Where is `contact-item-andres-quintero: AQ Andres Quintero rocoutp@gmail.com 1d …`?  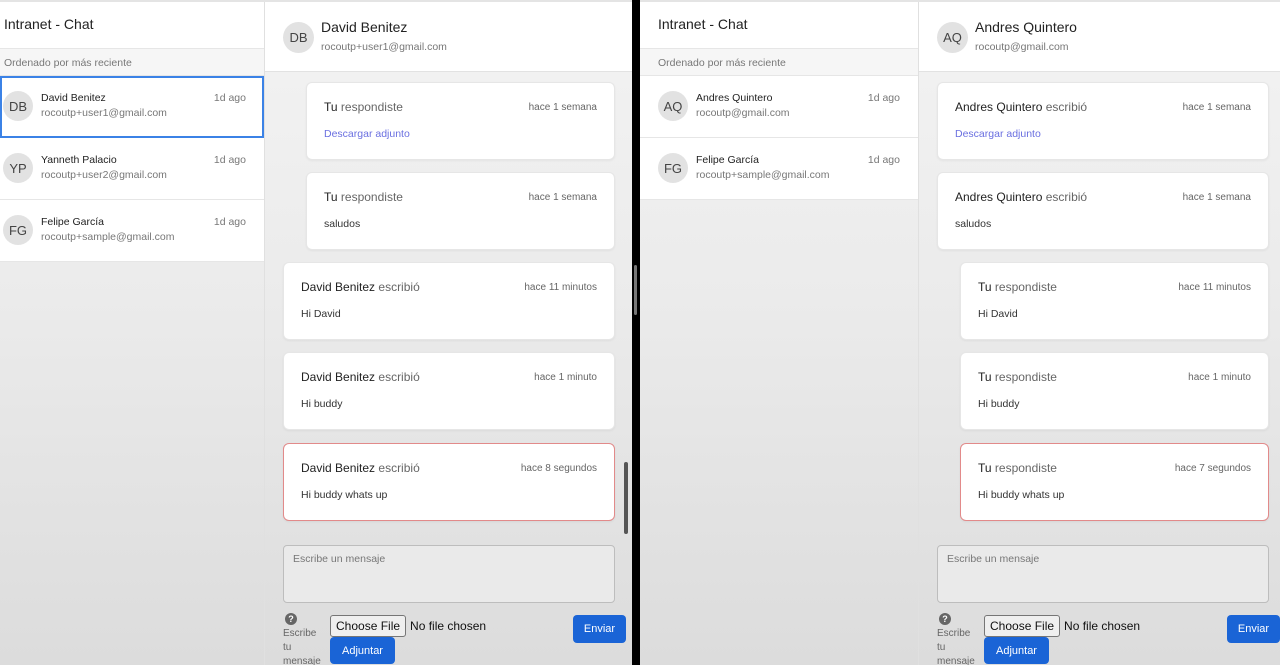
contact-item-andres-quintero: AQ Andres Quintero rocoutp@gmail.com 1d … is located at coordinates (779, 107).